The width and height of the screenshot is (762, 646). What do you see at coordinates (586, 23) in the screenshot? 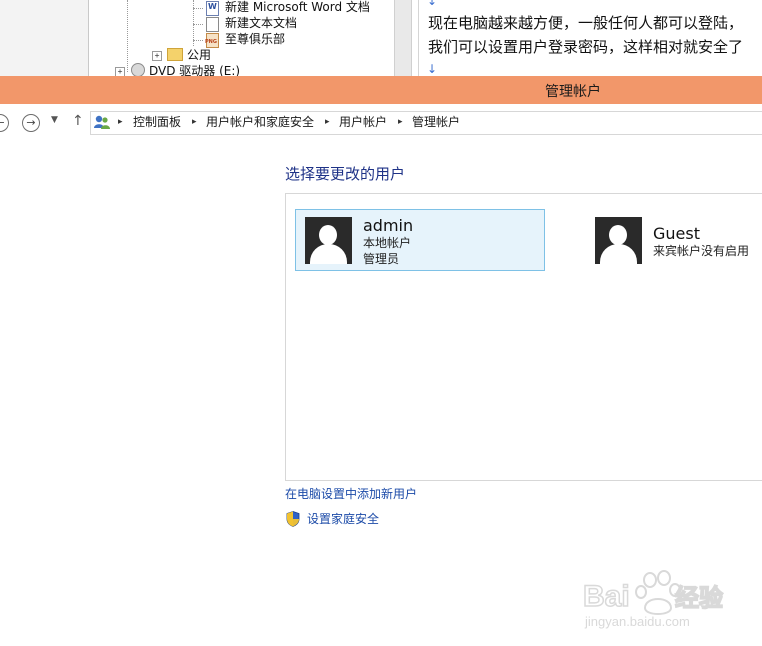
I see `article-line: 现在电脑越来越方便，一般任何人都可以登陆，` at bounding box center [586, 23].